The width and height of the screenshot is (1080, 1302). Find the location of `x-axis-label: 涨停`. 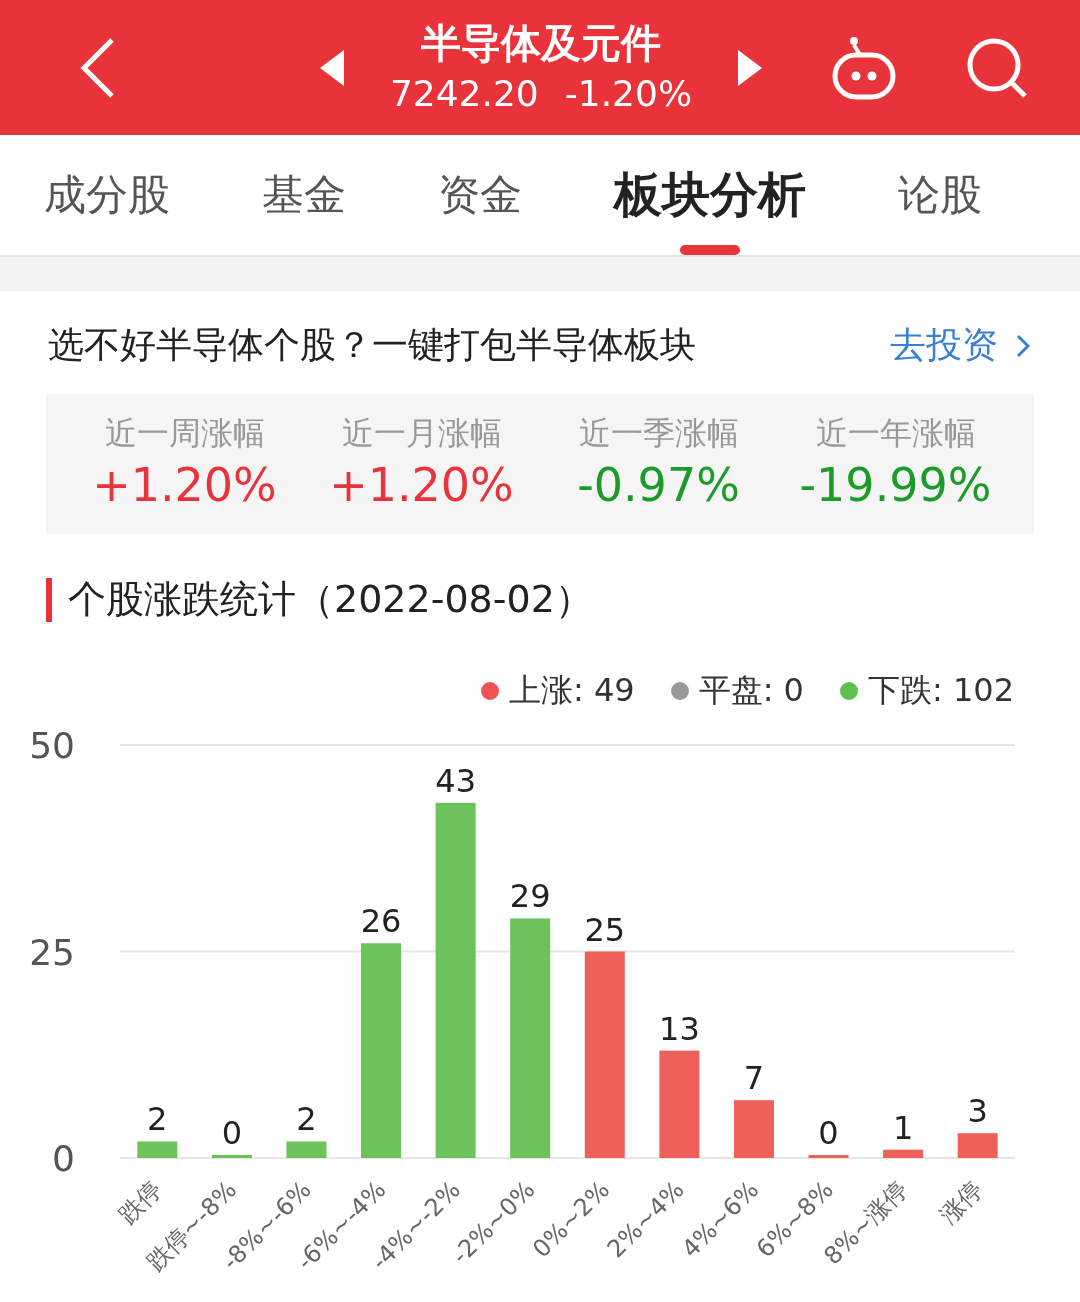

x-axis-label: 涨停 is located at coordinates (961, 1202).